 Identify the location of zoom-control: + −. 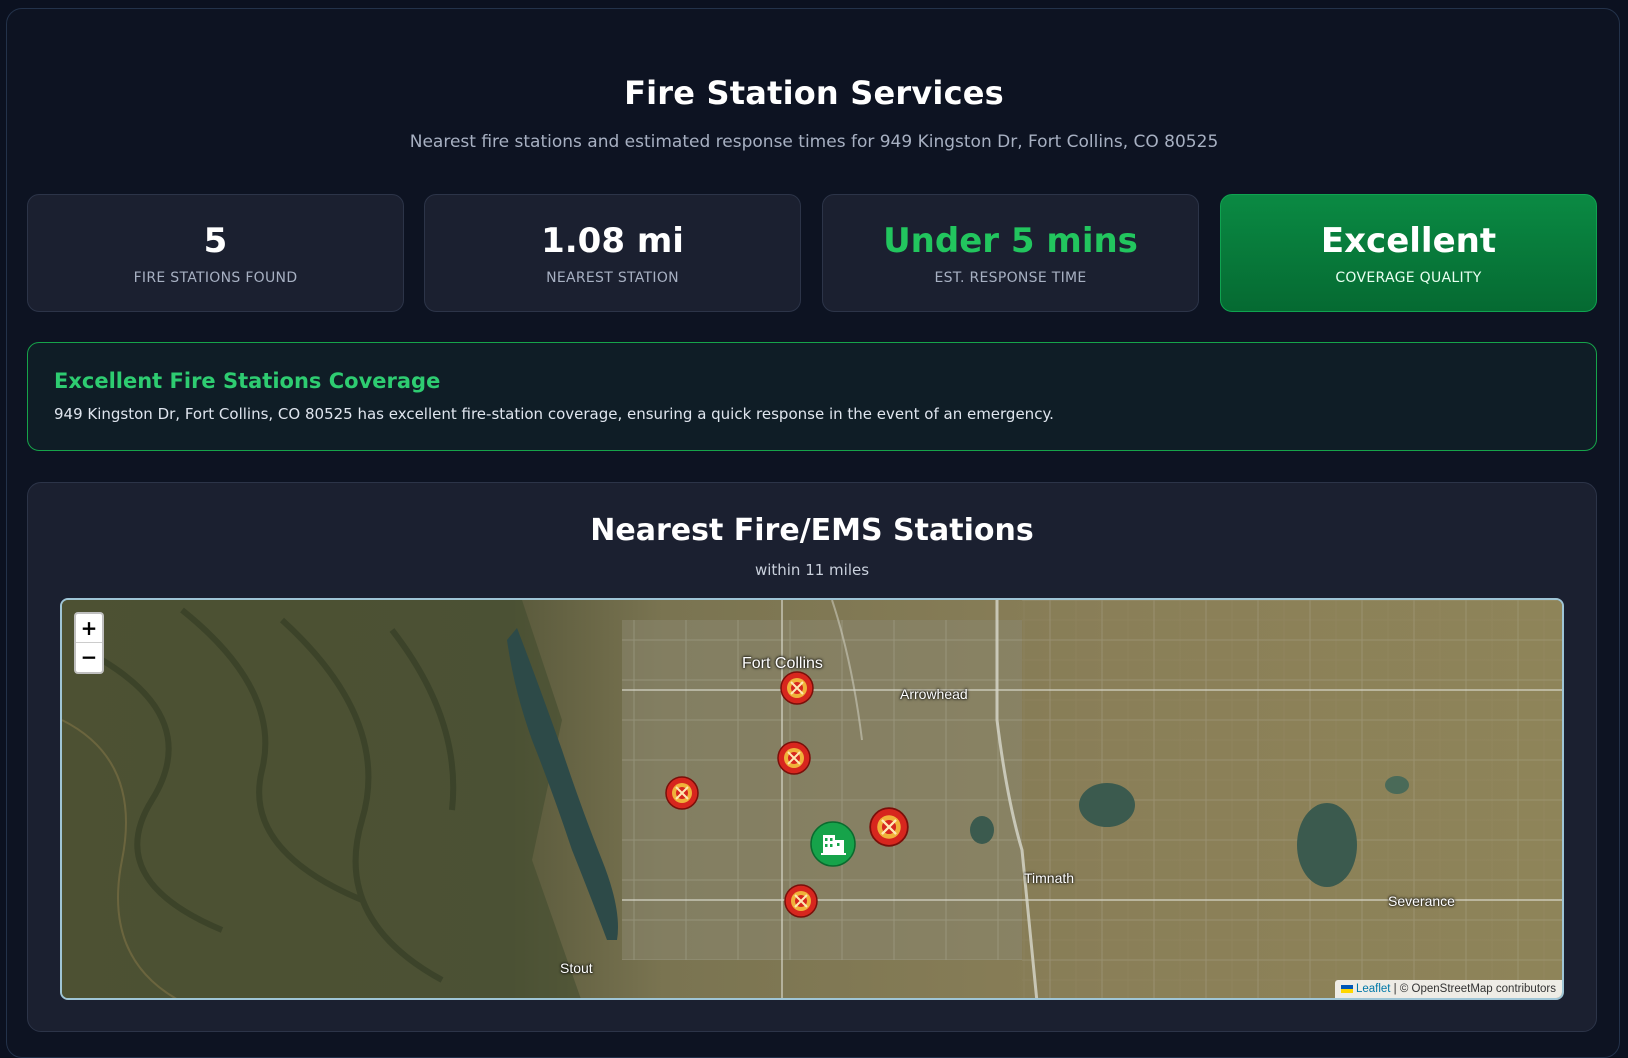
(89, 643).